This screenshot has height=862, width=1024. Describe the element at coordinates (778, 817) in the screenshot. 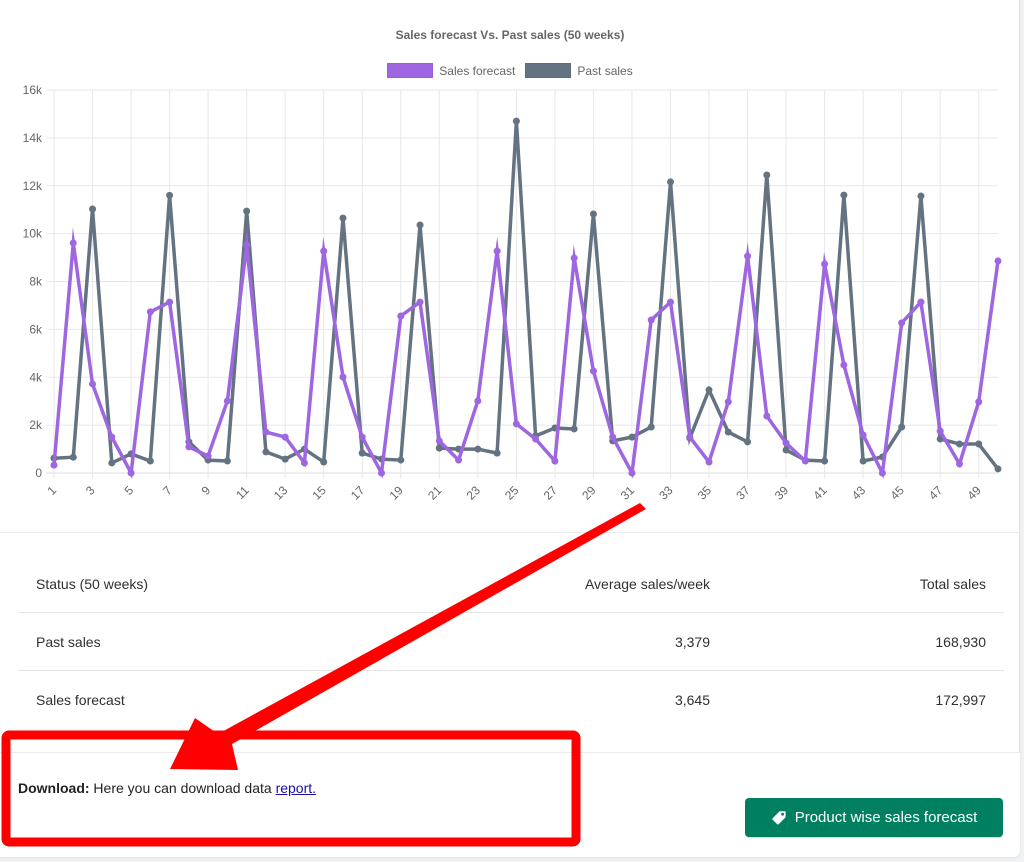

I see `tag-icon` at that location.